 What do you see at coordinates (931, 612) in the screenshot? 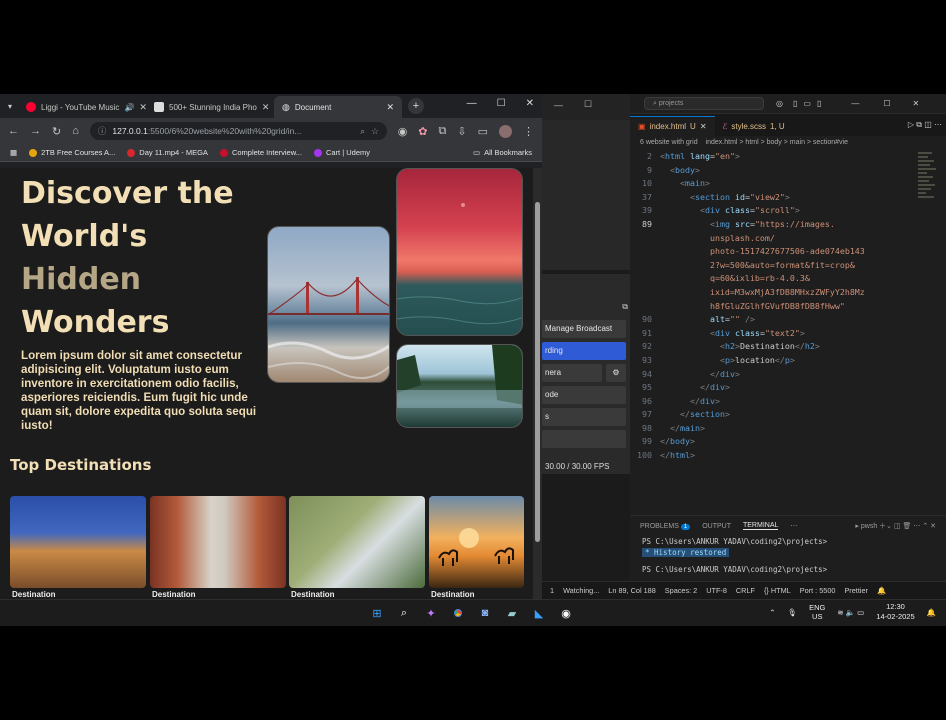
I see `notification-bell-icon: 🔔` at bounding box center [931, 612].